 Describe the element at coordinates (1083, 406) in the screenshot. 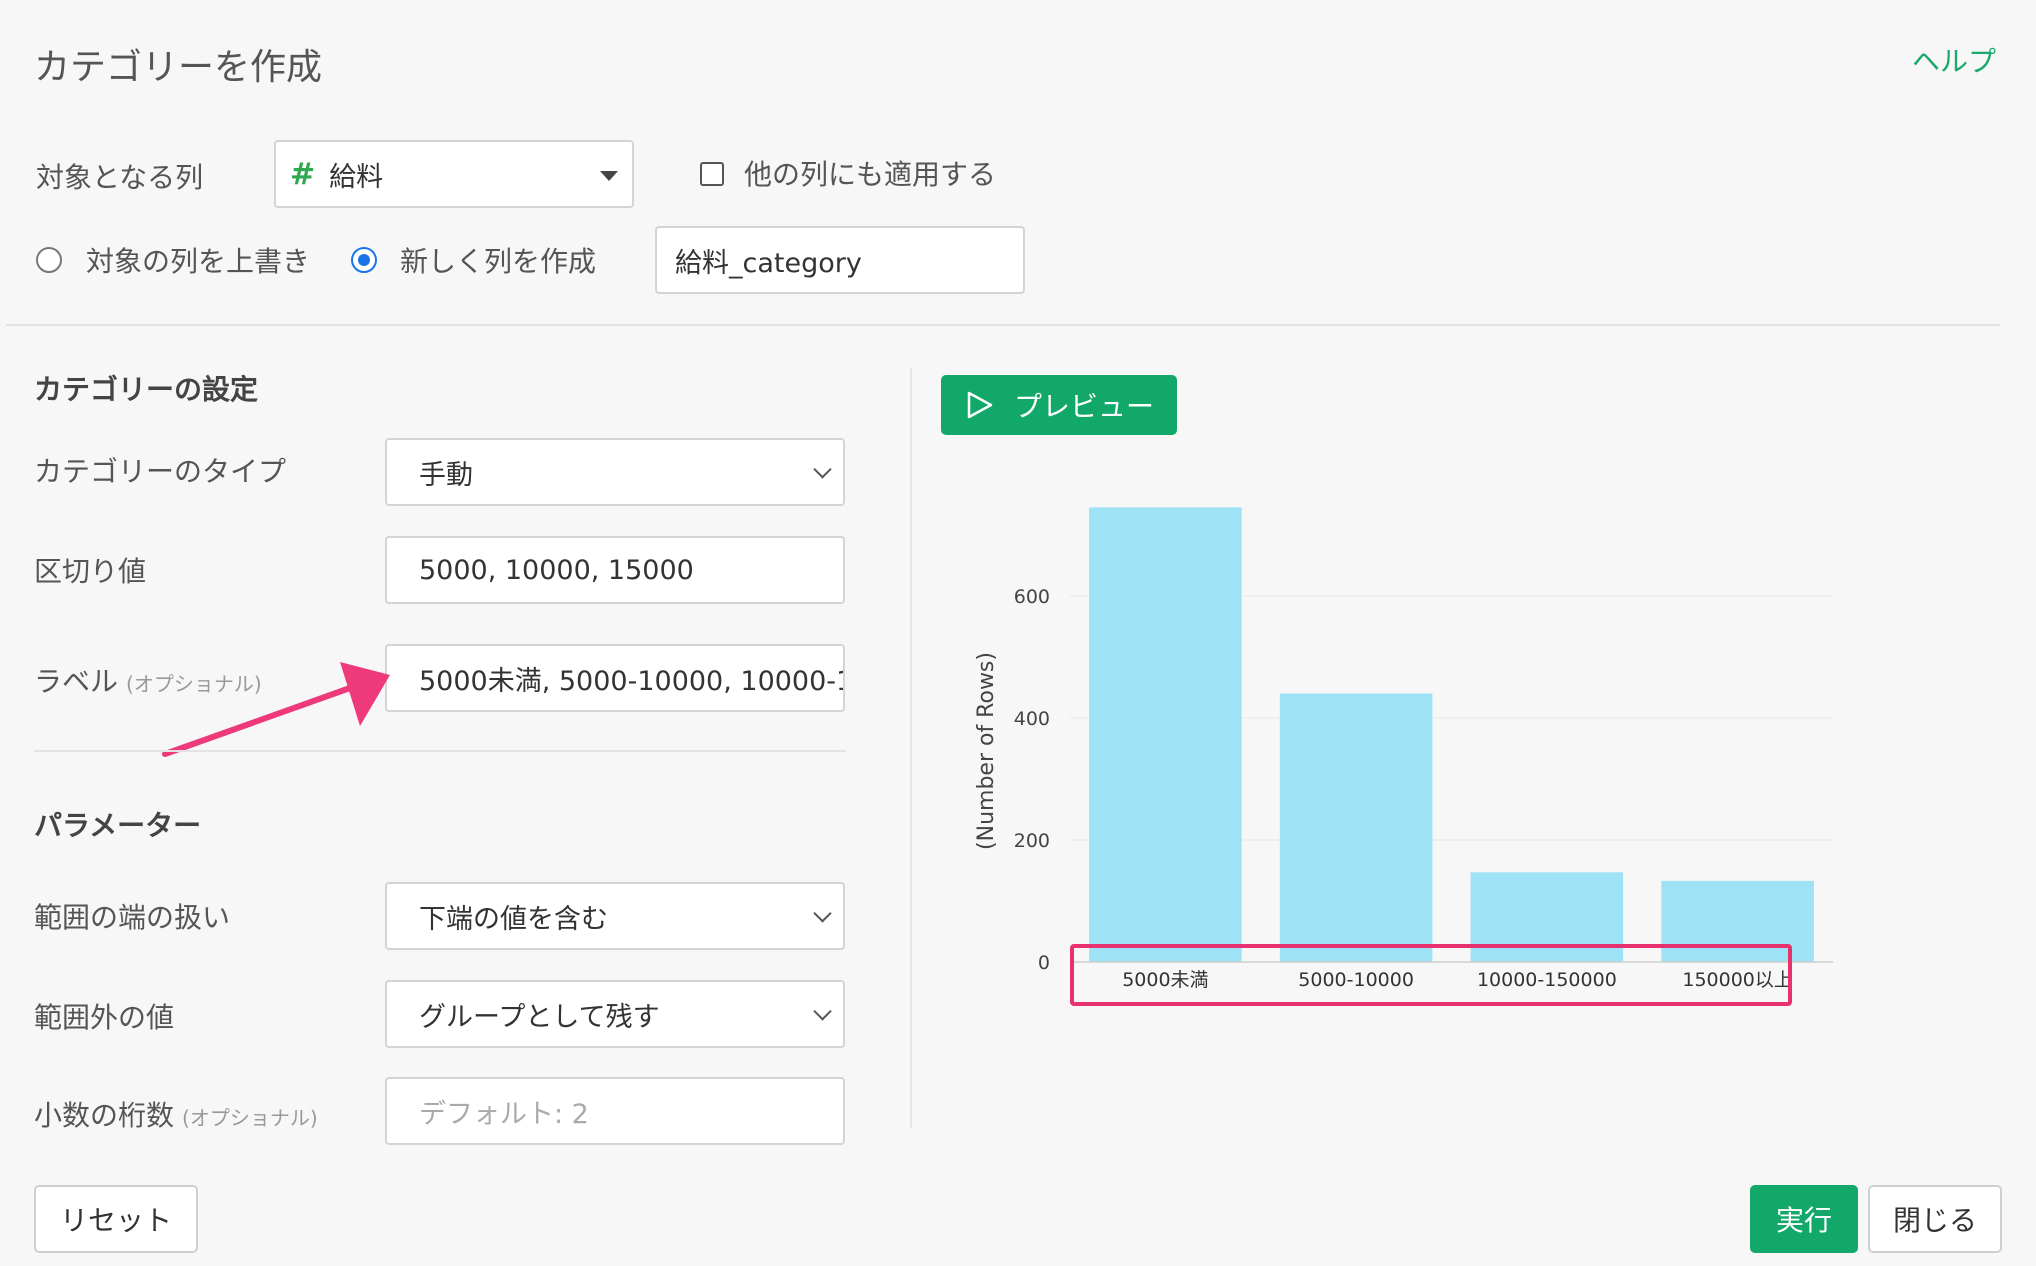

I see `preview-label: プレビュー` at that location.